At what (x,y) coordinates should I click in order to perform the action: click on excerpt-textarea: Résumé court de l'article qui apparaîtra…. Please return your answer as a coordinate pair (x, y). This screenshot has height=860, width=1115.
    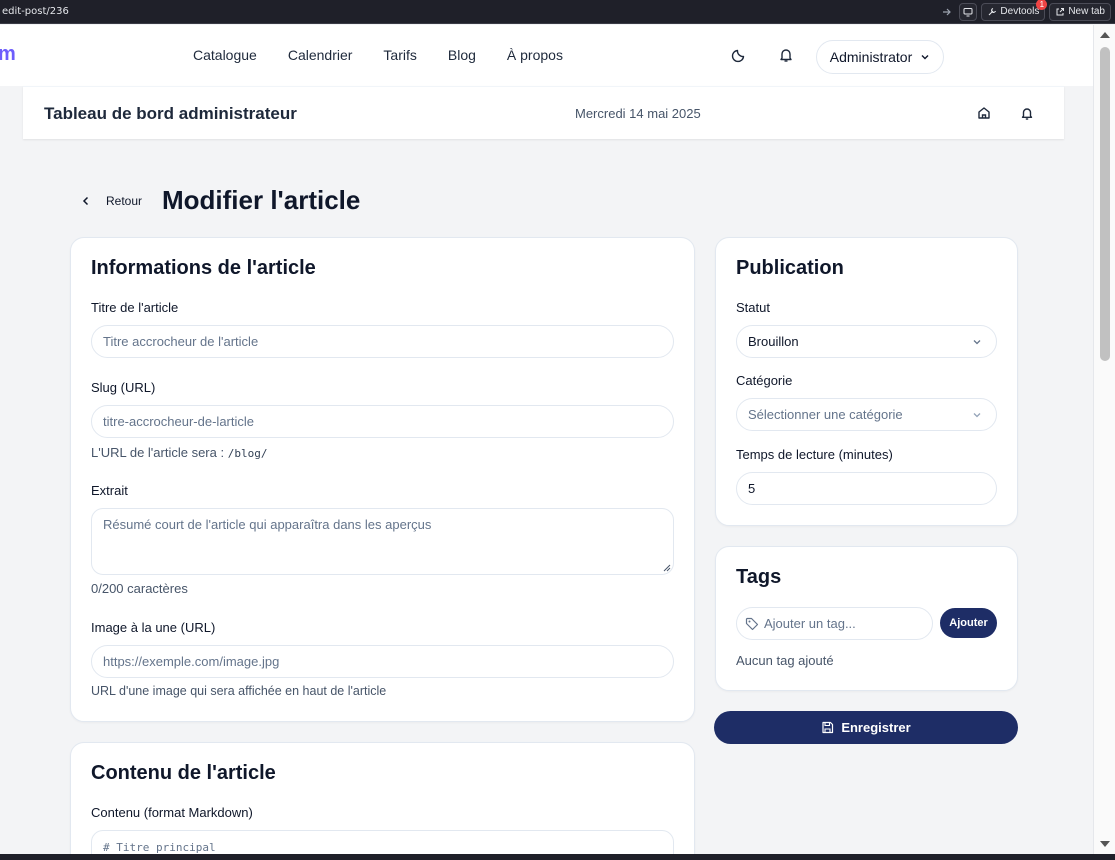
    Looking at the image, I should click on (382, 541).